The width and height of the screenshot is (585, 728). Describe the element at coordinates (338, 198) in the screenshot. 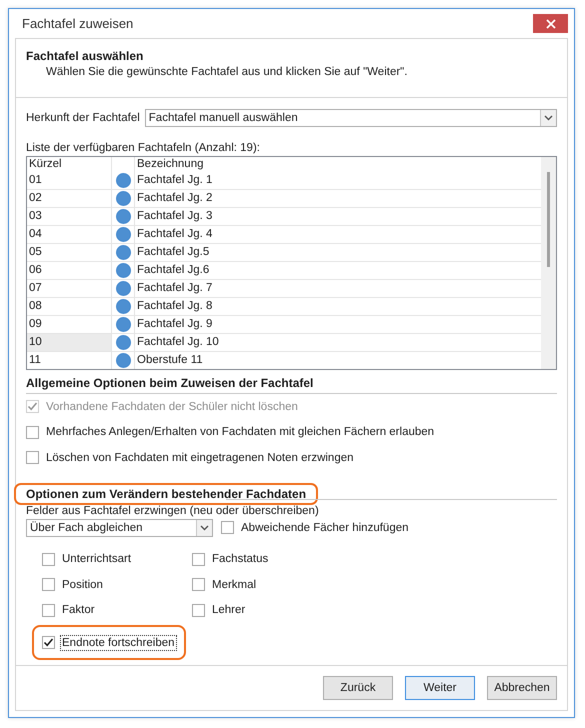

I see `table-cell: Fachtafel Jg. 2` at that location.